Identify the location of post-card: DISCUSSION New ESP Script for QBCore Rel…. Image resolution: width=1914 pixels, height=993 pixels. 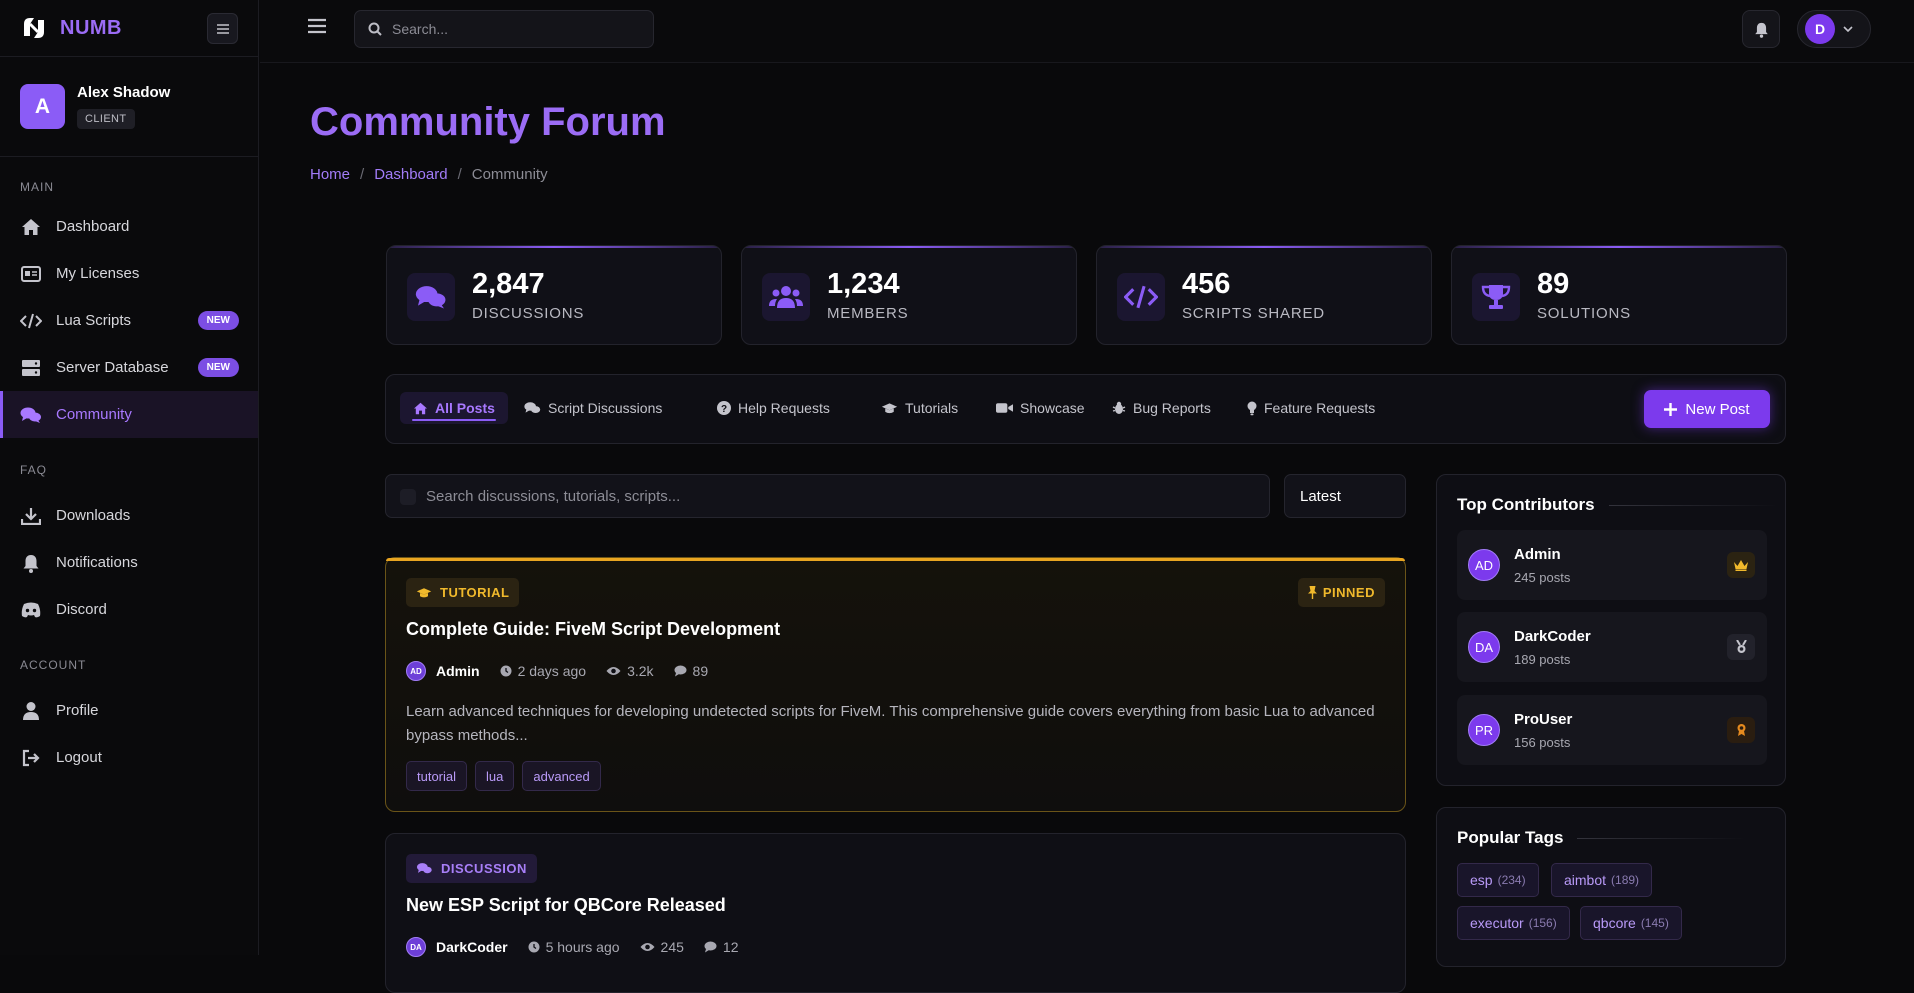
(895, 913).